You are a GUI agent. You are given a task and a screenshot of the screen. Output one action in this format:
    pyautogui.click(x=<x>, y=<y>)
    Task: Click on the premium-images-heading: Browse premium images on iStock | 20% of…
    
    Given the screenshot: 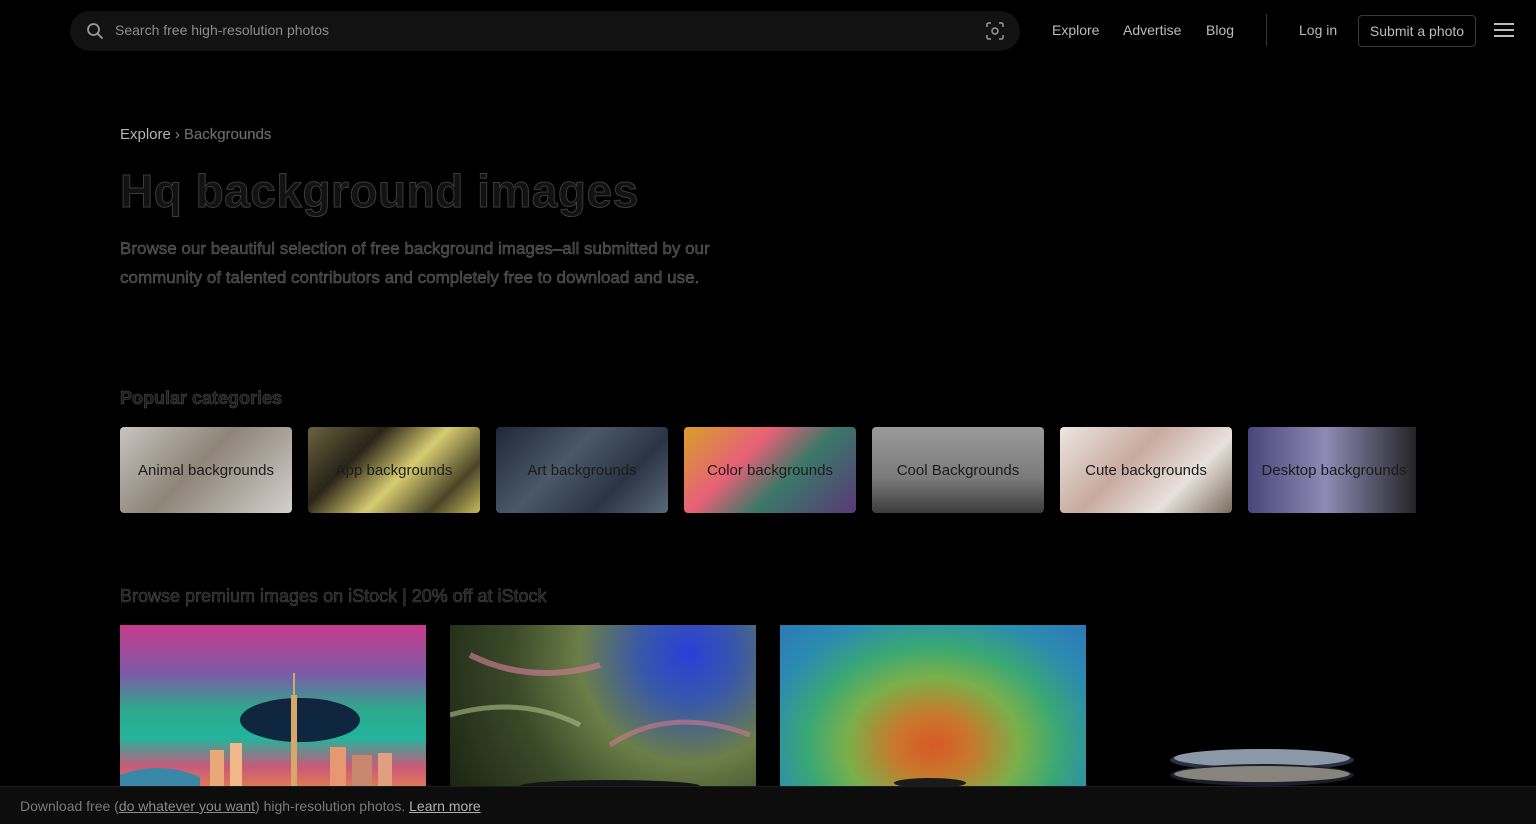 What is the action you would take?
    pyautogui.click(x=333, y=596)
    